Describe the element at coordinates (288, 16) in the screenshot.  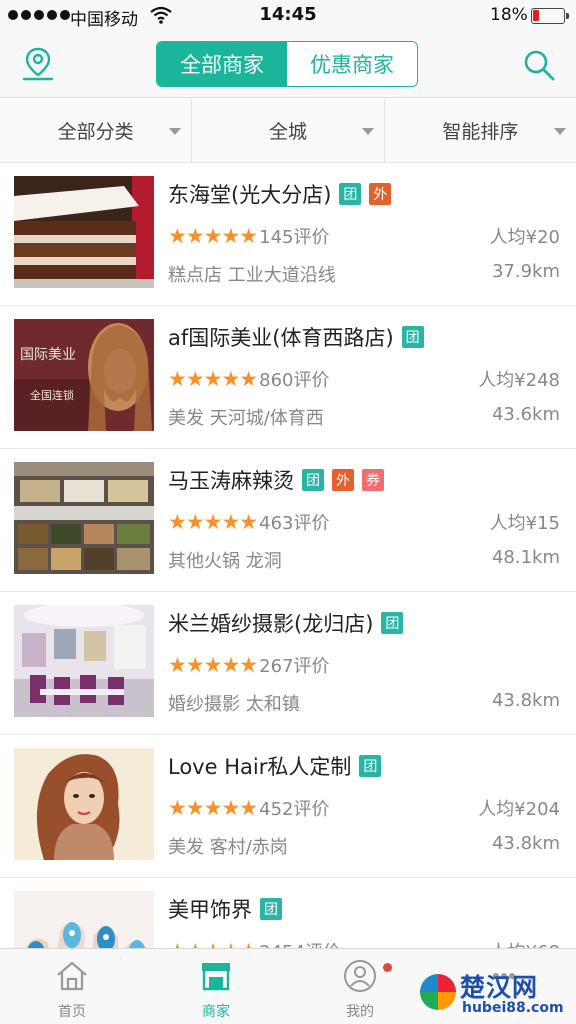
I see `status-bar: 中国移动 14:45 18%` at that location.